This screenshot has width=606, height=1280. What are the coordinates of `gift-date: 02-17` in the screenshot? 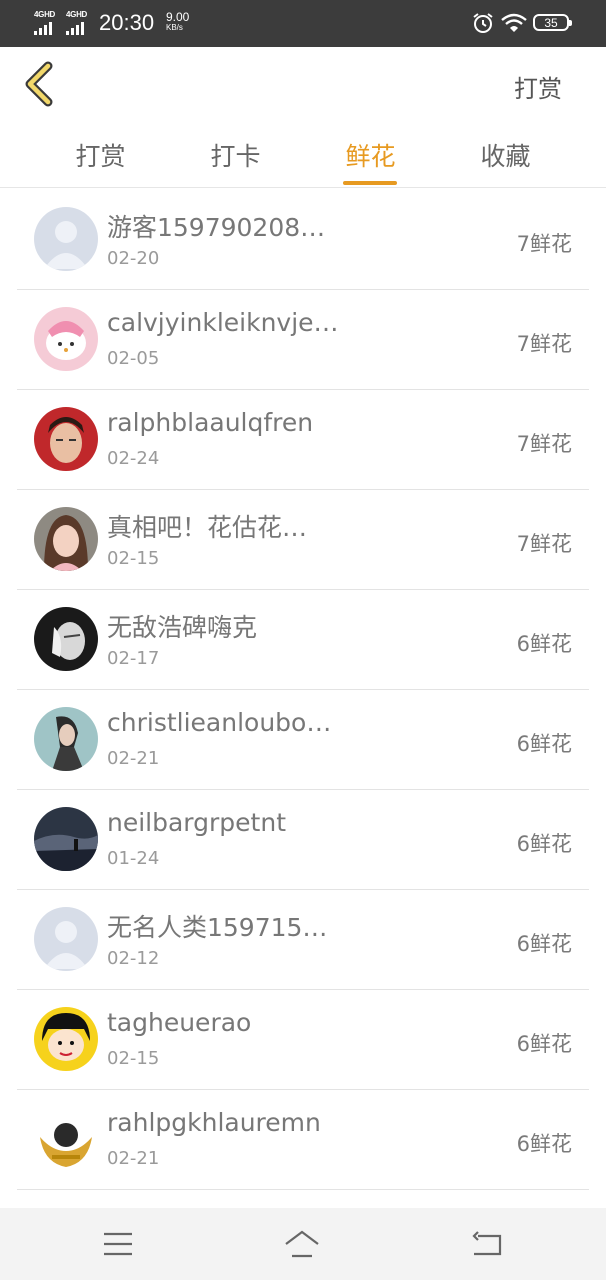 It's located at (133, 658).